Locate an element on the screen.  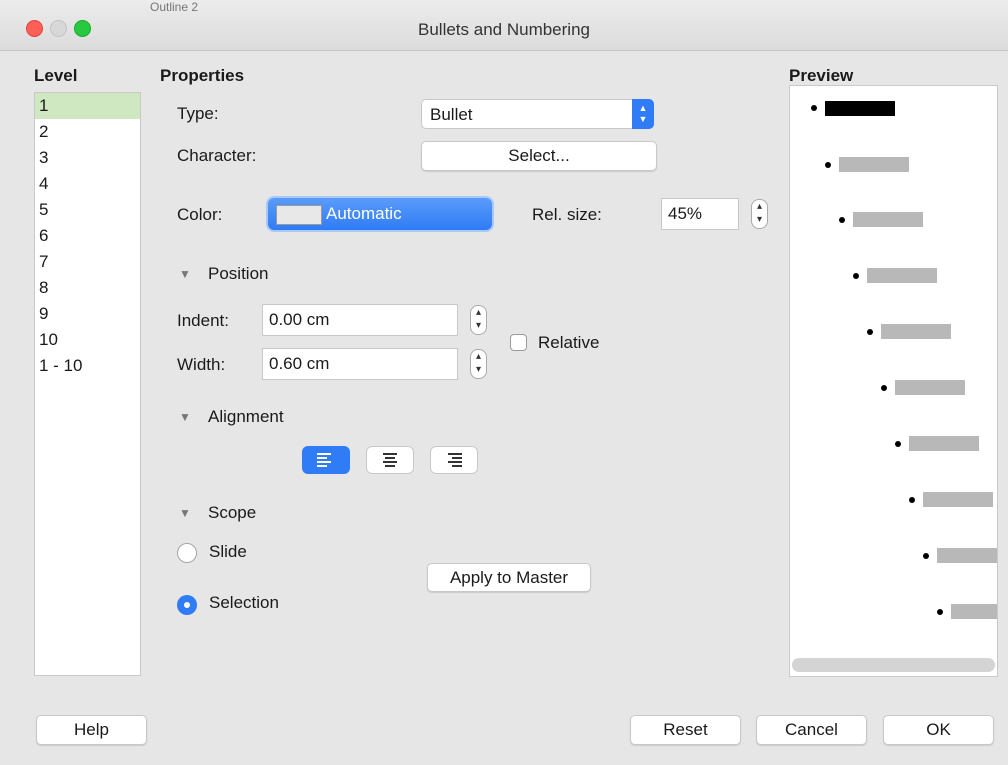
apply-to-master-button: Apply to Master is located at coordinates (509, 577).